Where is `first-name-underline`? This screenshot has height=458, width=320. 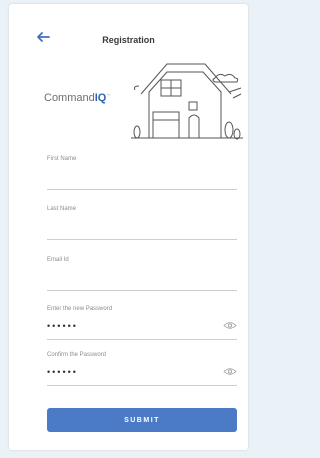
first-name-underline is located at coordinates (142, 189).